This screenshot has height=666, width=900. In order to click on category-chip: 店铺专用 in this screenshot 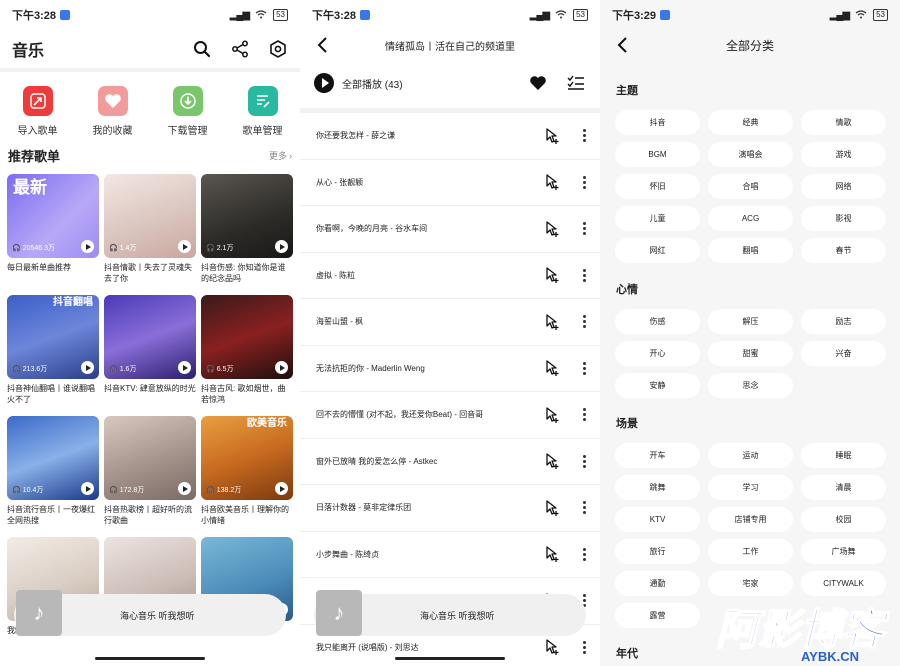, I will do `click(750, 519)`.